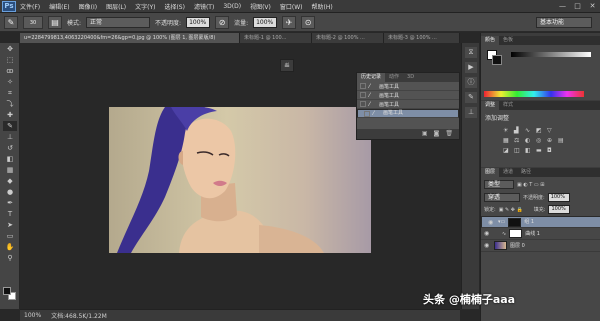 The height and width of the screenshot is (321, 600). What do you see at coordinates (551, 151) in the screenshot?
I see `selective-color-icon: ◘` at bounding box center [551, 151].